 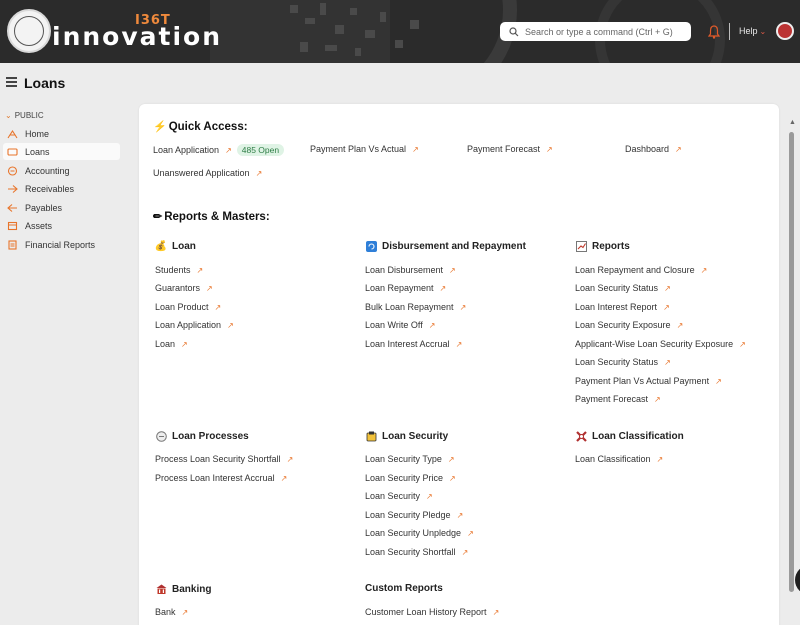 I want to click on card-title-text: Loan, so click(x=184, y=246).